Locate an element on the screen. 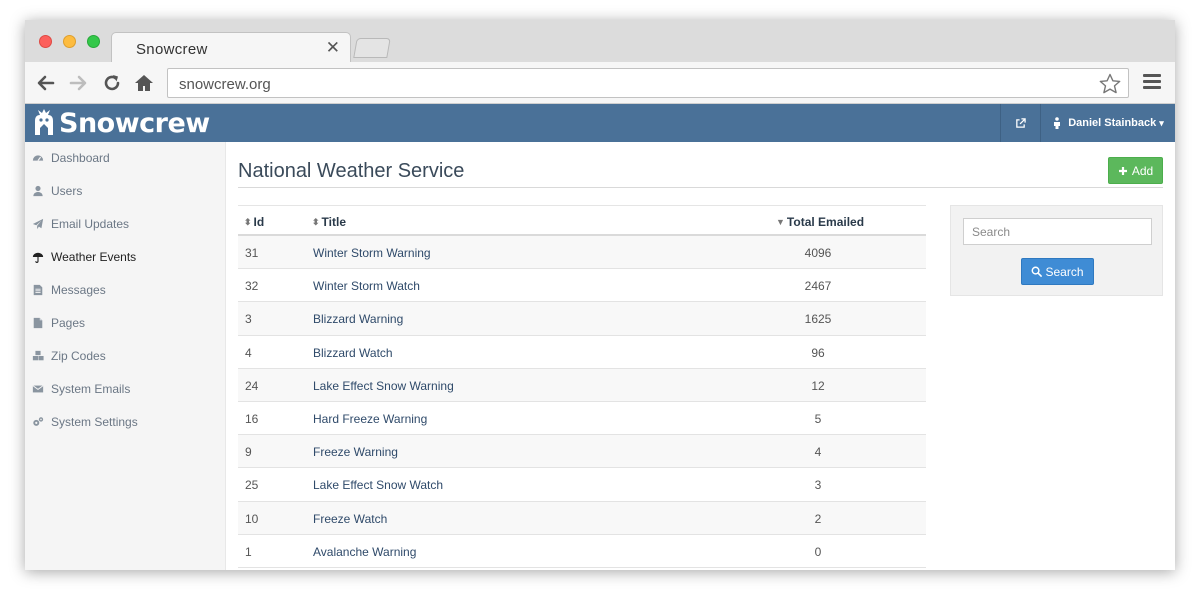 This screenshot has width=1197, height=600. address-bar: snowcrew.org is located at coordinates (648, 83).